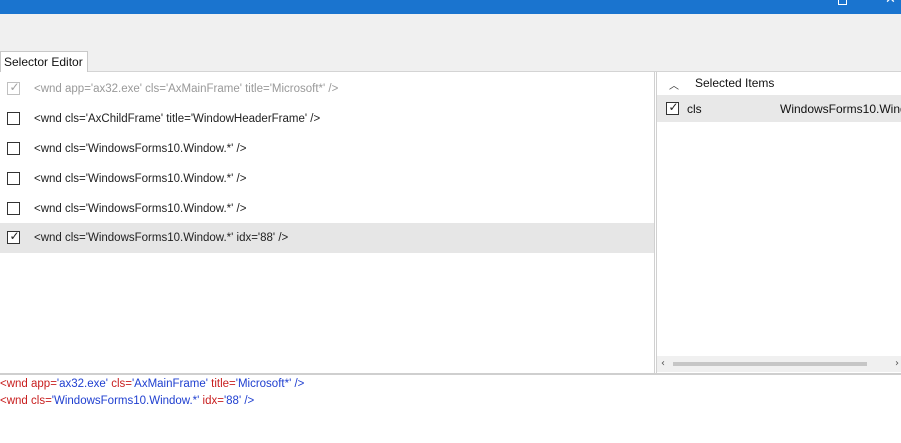 The width and height of the screenshot is (901, 443). I want to click on preview-attr: app=, so click(44, 384).